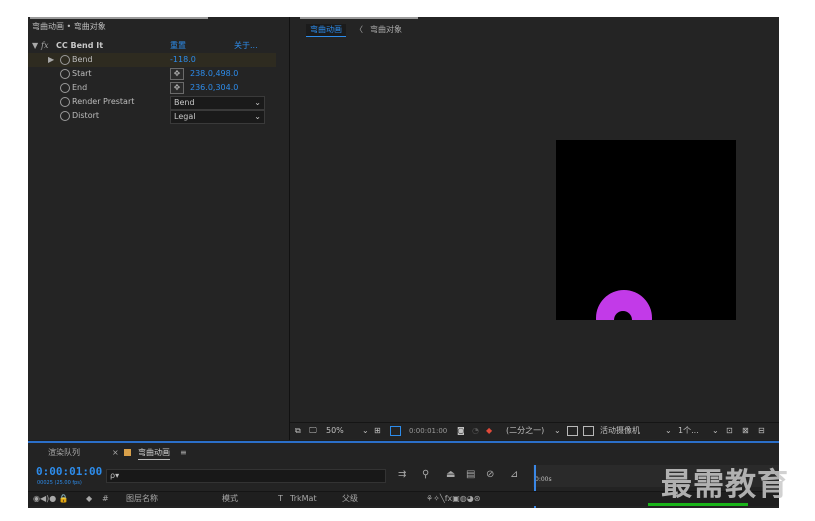 The image size is (815, 521). Describe the element at coordinates (183, 60) in the screenshot. I see `prop-value-bend: -118.0` at that location.